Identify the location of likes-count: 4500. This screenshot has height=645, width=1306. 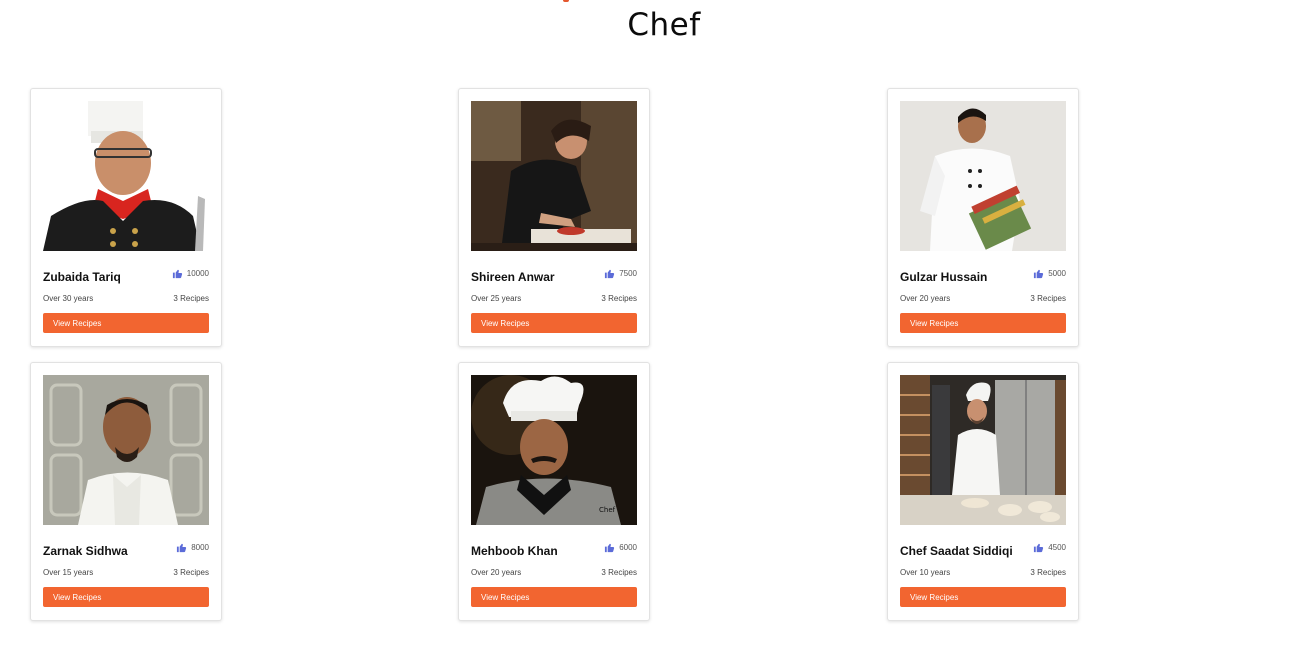
(1057, 547).